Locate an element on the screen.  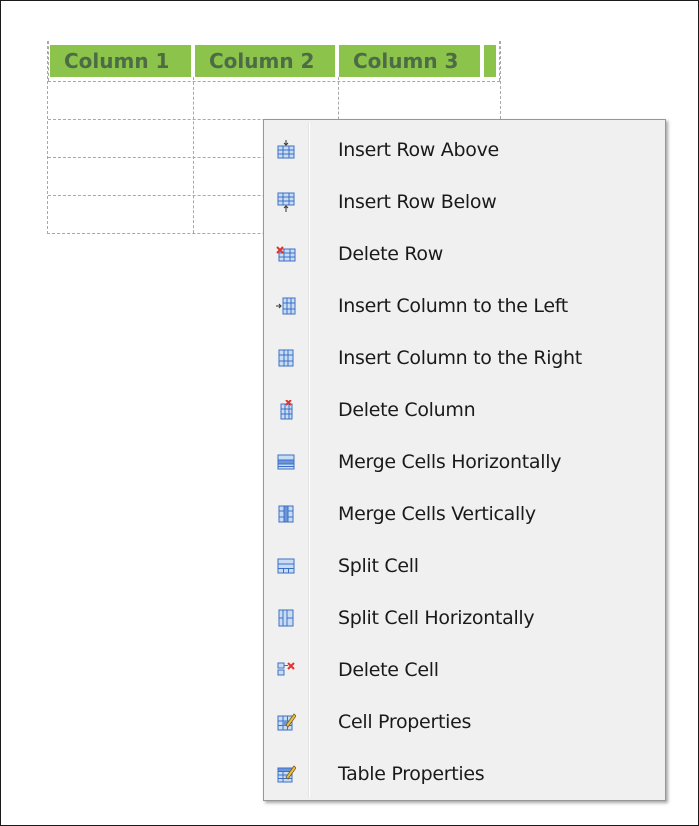
menu-item-label: Split Cell Horizontally is located at coordinates (436, 618).